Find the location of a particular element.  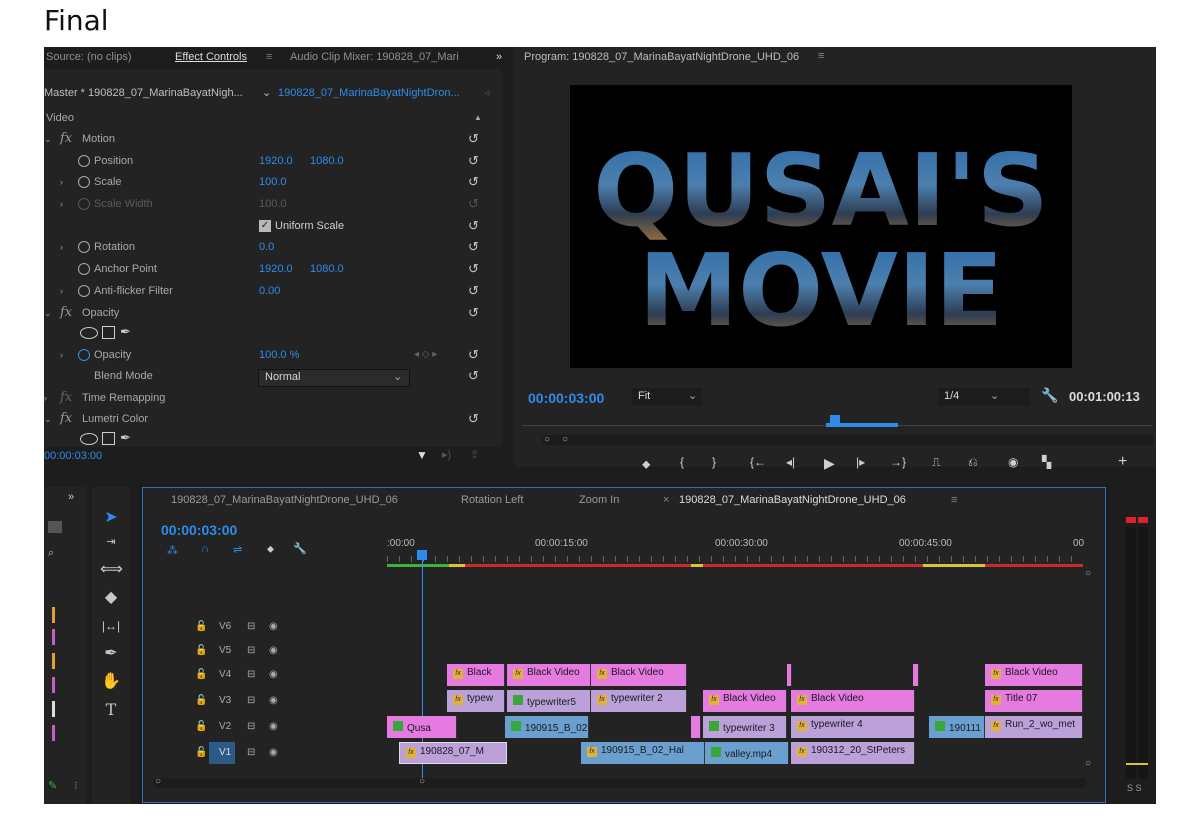

tab-audio-clip-mixer: Audio Clip Mixer: 190828_07_Mari is located at coordinates (374, 57).